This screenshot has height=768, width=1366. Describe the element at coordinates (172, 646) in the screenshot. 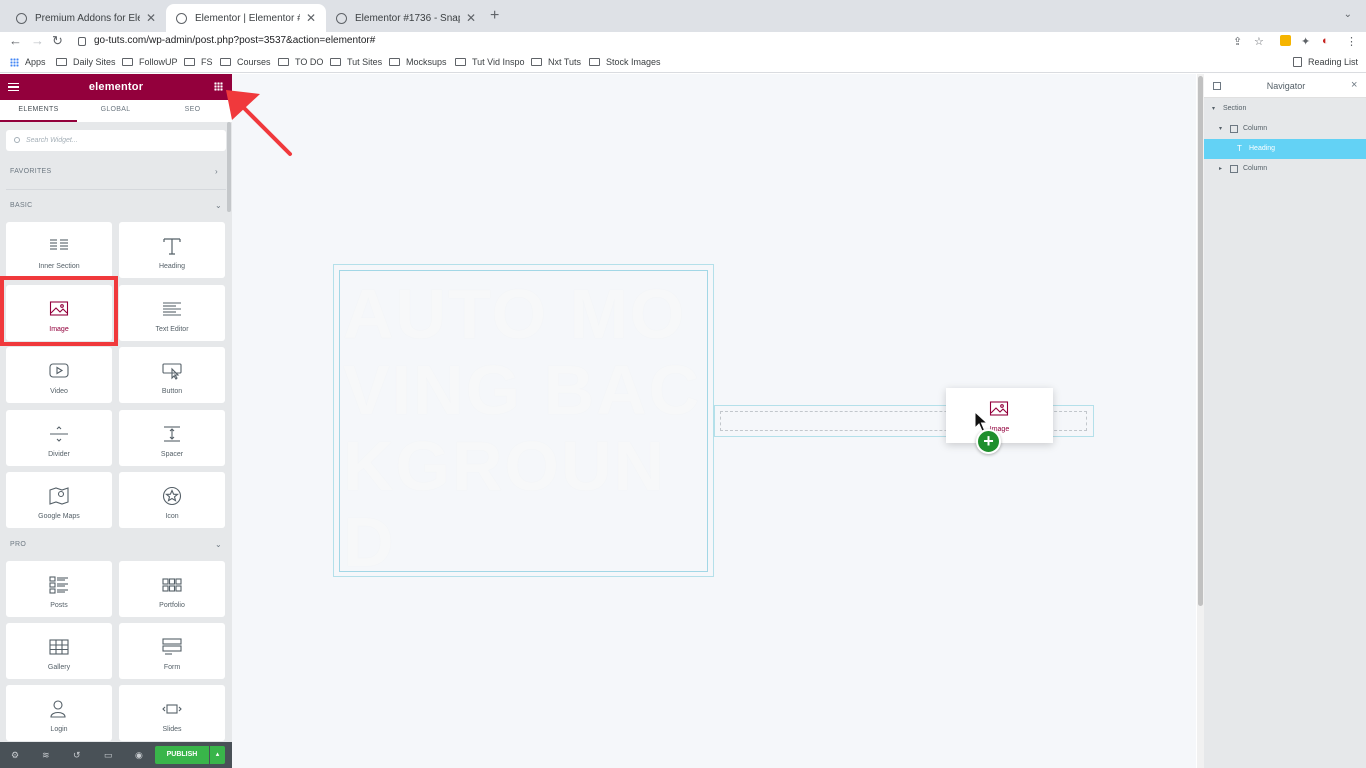

I see `form-icon` at that location.